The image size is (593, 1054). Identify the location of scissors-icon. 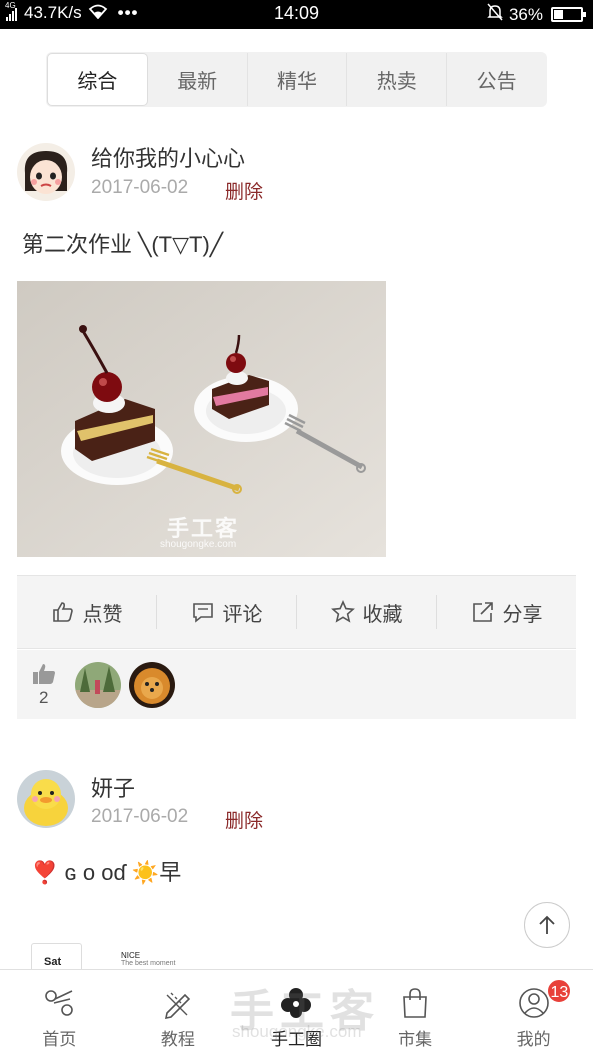
(59, 1003).